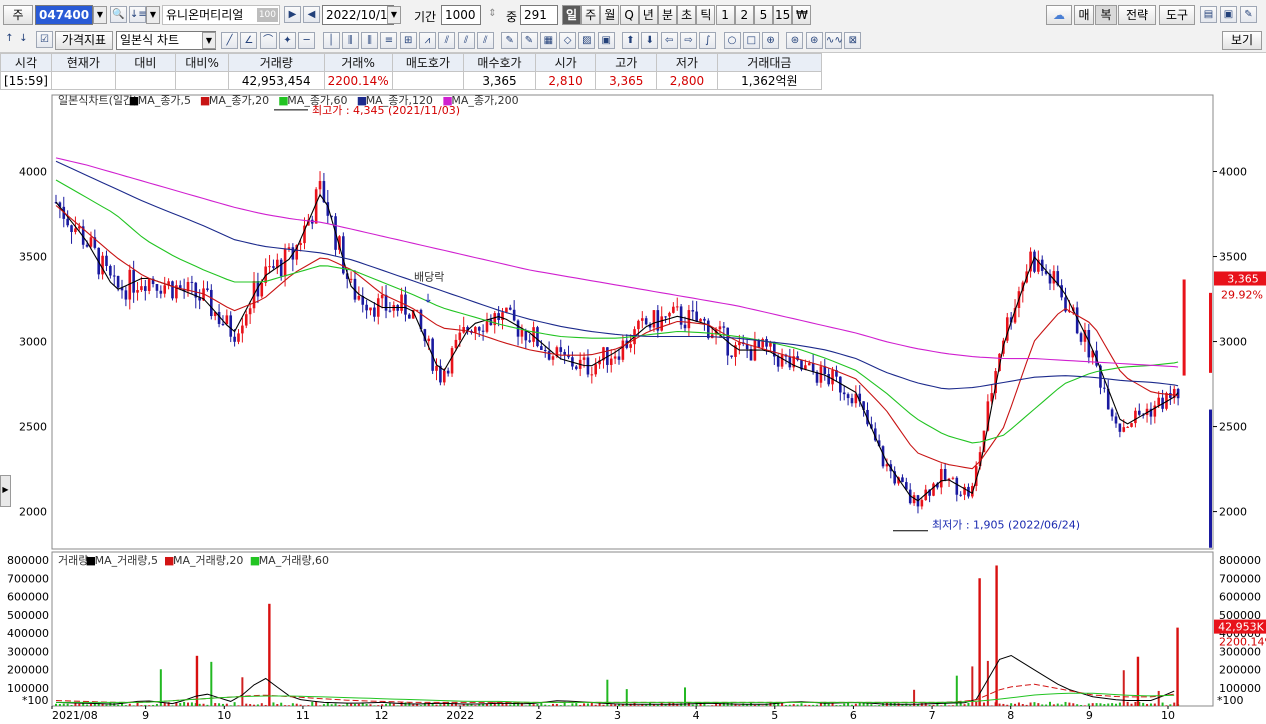  I want to click on toolbar-button-1: 복, so click(1106, 15).